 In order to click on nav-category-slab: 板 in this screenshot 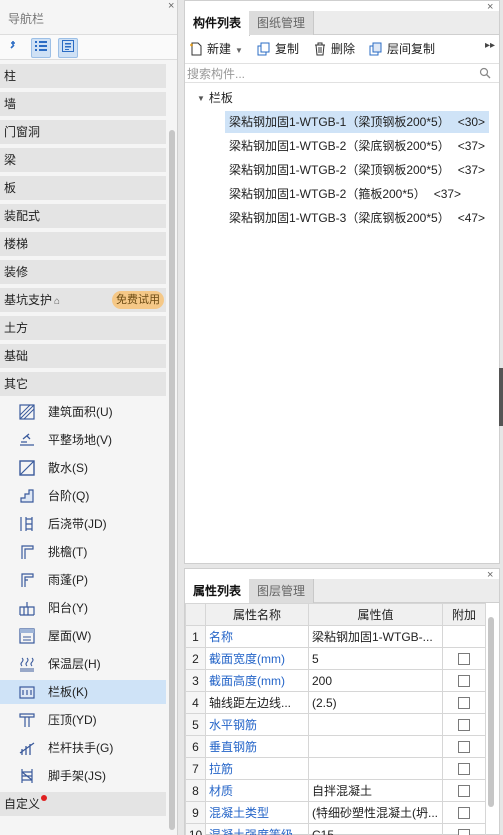, I will do `click(83, 188)`.